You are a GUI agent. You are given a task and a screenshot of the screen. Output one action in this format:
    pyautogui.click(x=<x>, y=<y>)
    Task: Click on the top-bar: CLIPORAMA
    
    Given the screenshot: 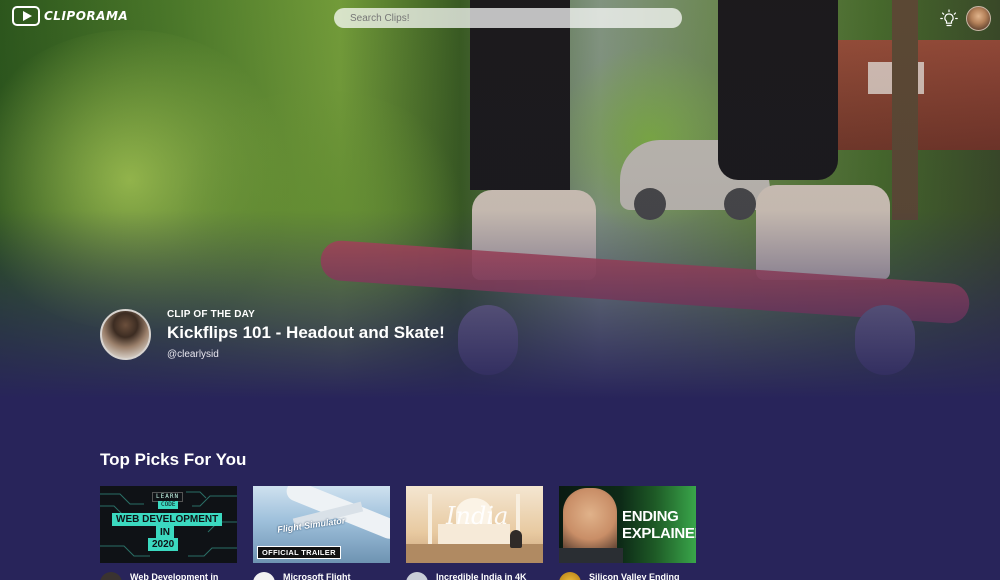 What is the action you would take?
    pyautogui.click(x=500, y=19)
    